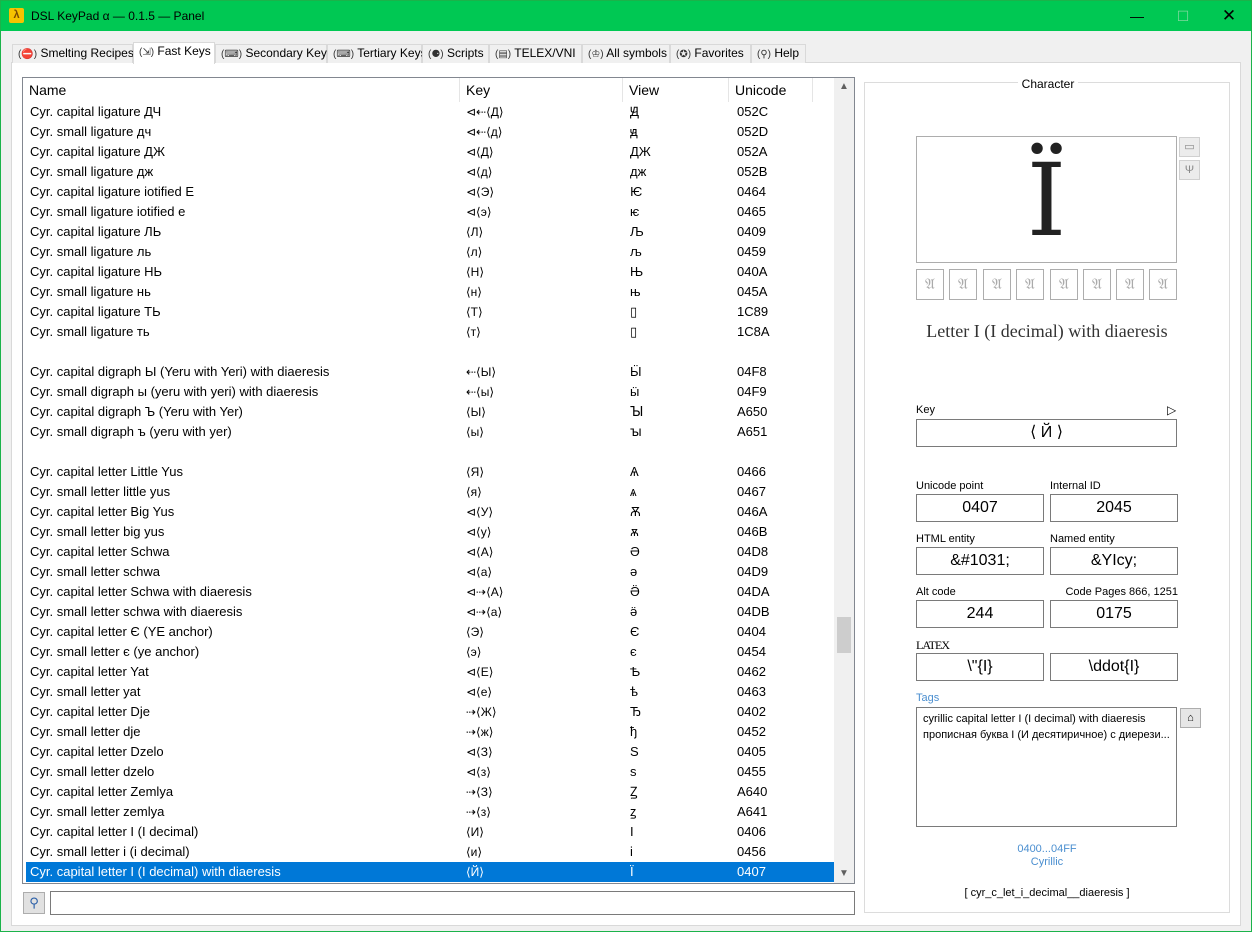 This screenshot has width=1252, height=932. Describe the element at coordinates (430, 112) in the screenshot. I see `table-row: Cyr. capital ligature ДЧ ⊲⇠⟨Д⟩ Ԭ 052C` at that location.